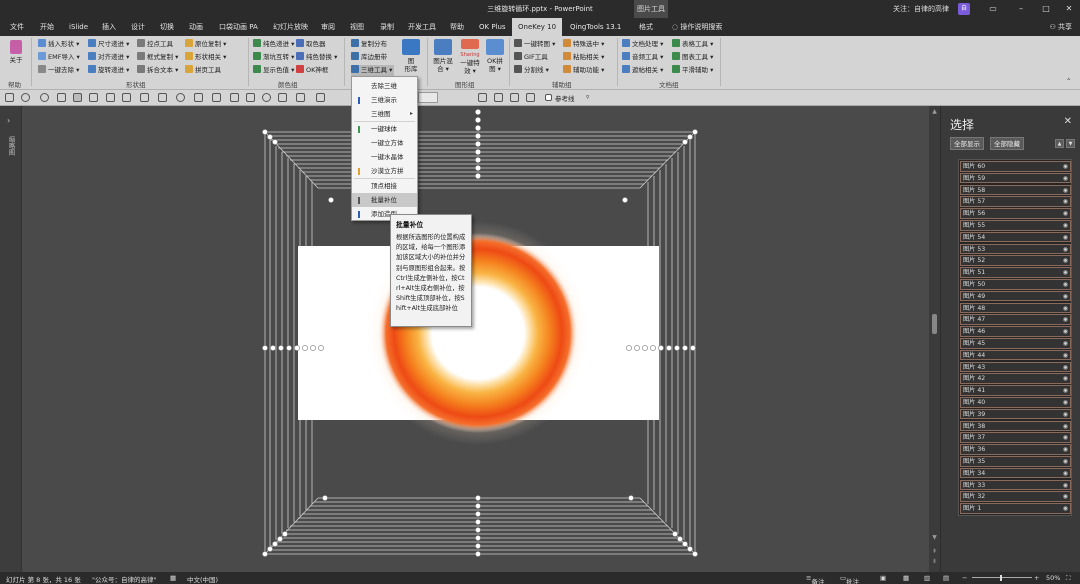 This screenshot has height=584, width=1080. I want to click on selection-list-item: 图片 44 ◉, so click(1015, 355).